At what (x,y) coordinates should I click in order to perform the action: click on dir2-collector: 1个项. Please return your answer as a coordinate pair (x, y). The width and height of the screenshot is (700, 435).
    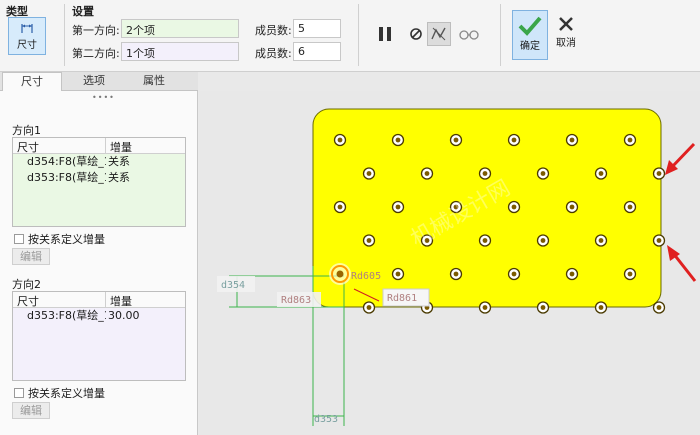
    Looking at the image, I should click on (180, 51).